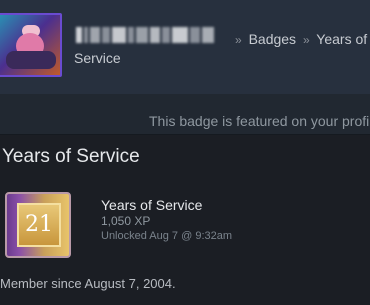 This screenshot has height=305, width=370. What do you see at coordinates (126, 221) in the screenshot?
I see `badge-xp: 1,050 XP` at bounding box center [126, 221].